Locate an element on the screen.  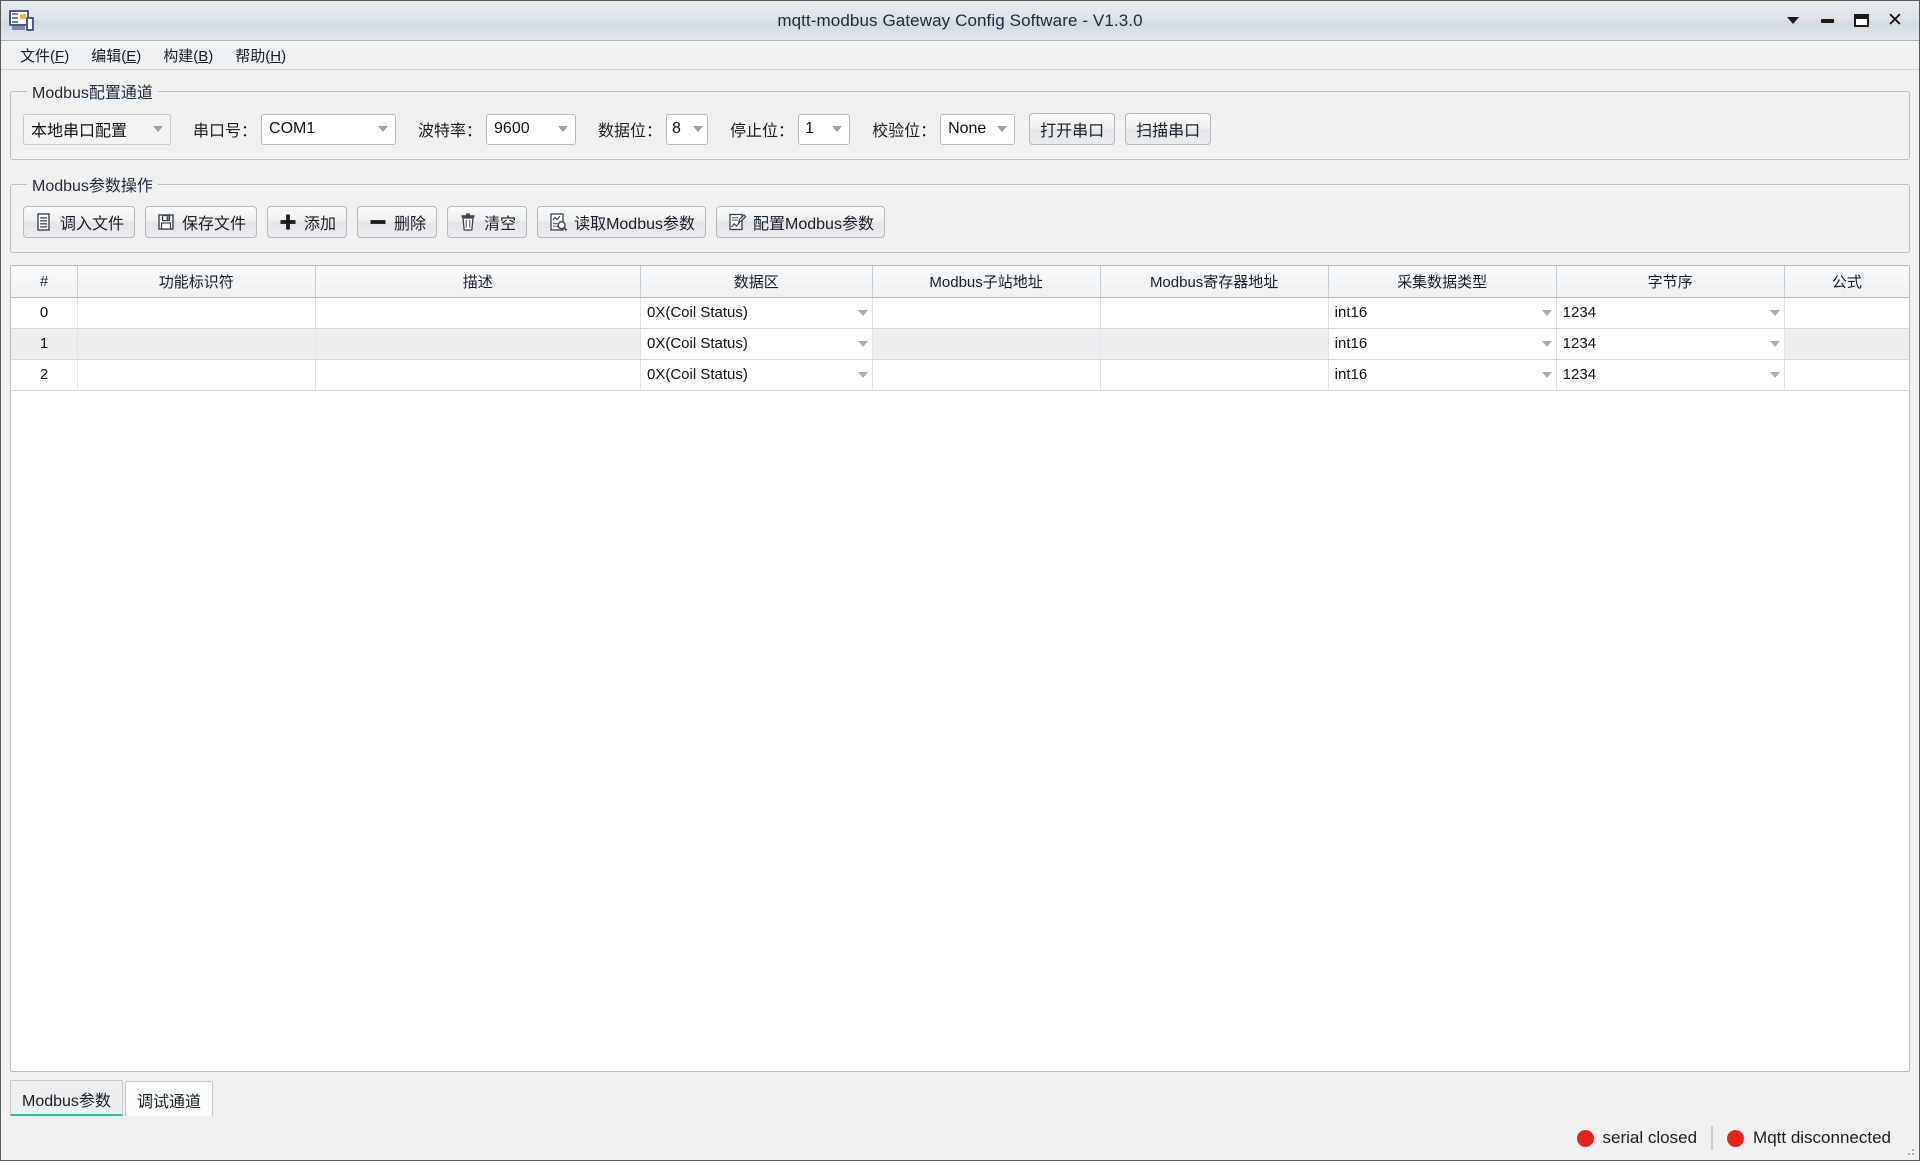
menu-item-help: 帮助(H) is located at coordinates (260, 55).